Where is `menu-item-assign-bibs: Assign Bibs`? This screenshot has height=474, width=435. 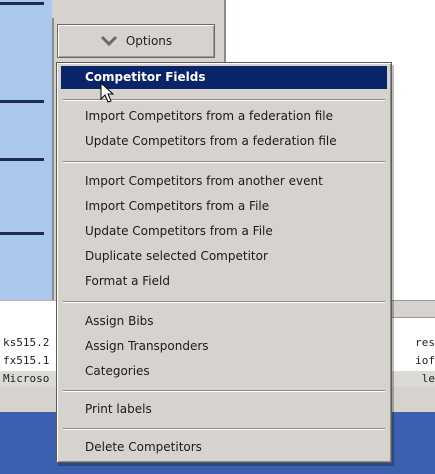 menu-item-assign-bibs: Assign Bibs is located at coordinates (224, 321).